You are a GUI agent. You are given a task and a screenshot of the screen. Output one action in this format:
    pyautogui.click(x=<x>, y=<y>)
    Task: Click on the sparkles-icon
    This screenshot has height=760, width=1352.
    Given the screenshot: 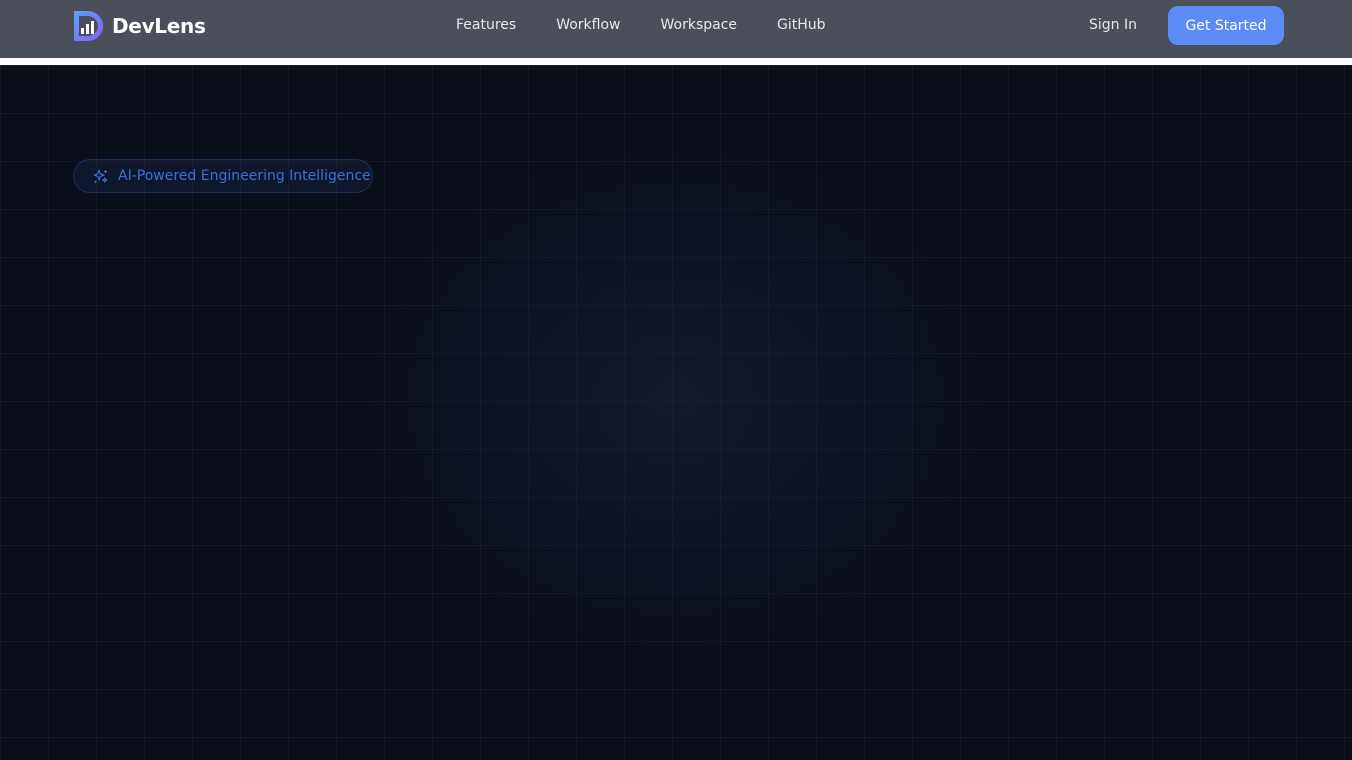 What is the action you would take?
    pyautogui.click(x=100, y=176)
    